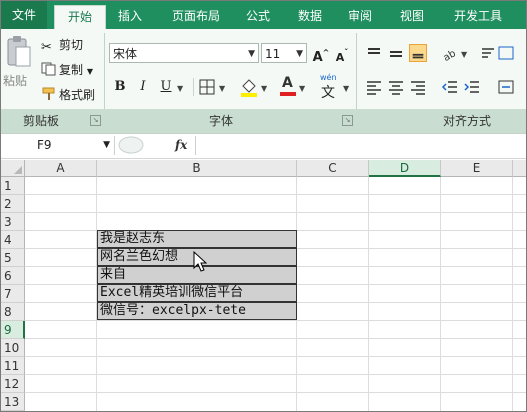 This screenshot has width=527, height=412. What do you see at coordinates (13, 312) in the screenshot?
I see `row-header: 8` at bounding box center [13, 312].